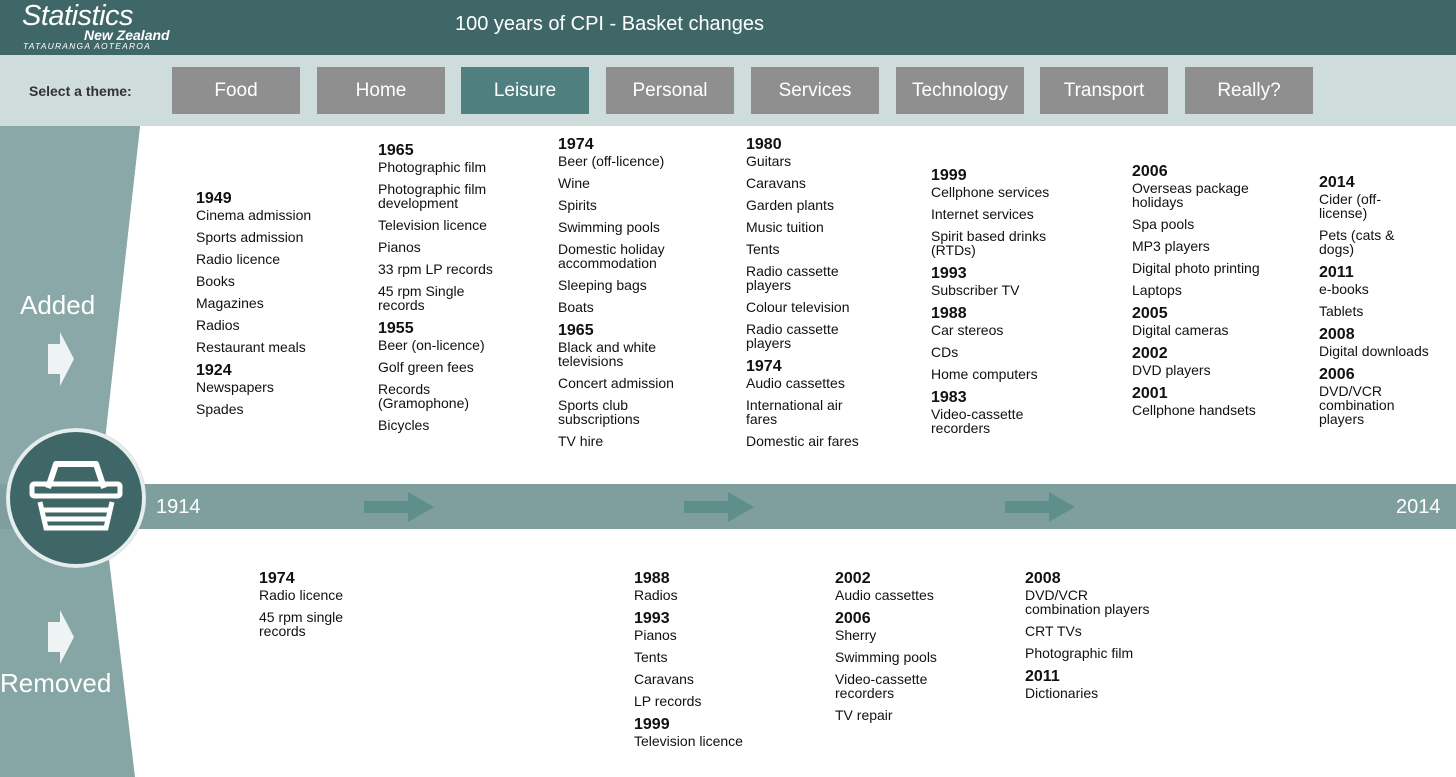 Image resolution: width=1456 pixels, height=777 pixels. Describe the element at coordinates (576, 307) in the screenshot. I see `basket-item: Boats` at that location.